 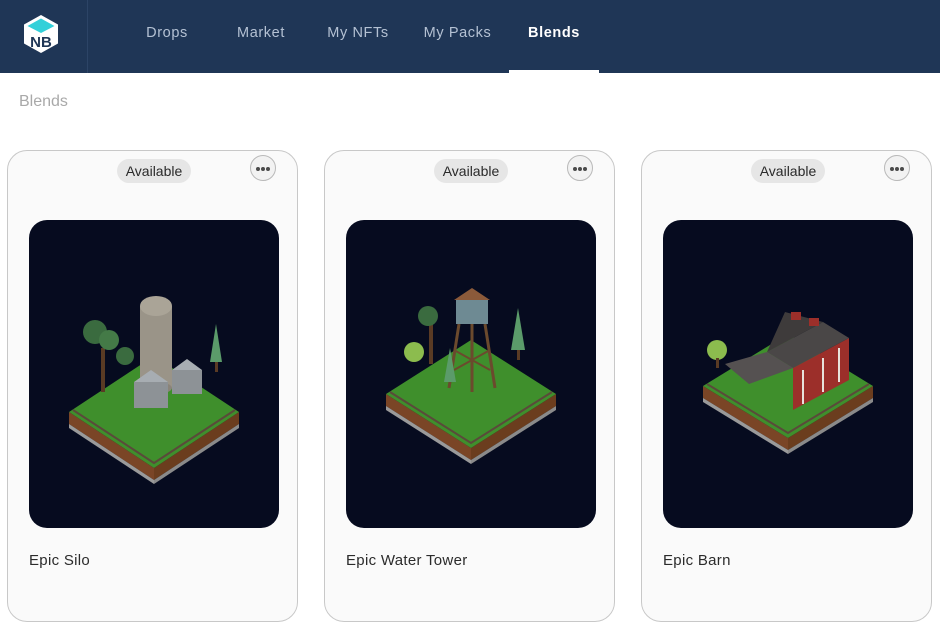 What do you see at coordinates (60, 560) in the screenshot?
I see `card-title: Epic Silo` at bounding box center [60, 560].